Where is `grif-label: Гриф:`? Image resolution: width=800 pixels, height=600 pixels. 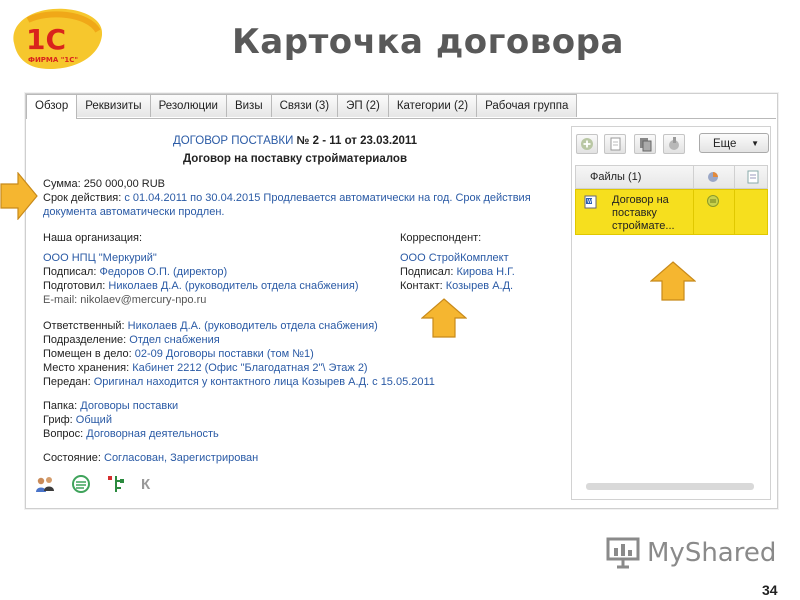 grif-label: Гриф: is located at coordinates (59, 420).